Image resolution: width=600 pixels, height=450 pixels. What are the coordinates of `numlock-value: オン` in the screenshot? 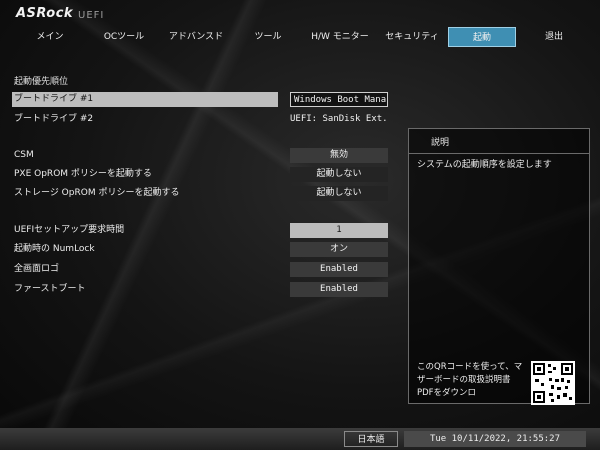 It's located at (339, 249).